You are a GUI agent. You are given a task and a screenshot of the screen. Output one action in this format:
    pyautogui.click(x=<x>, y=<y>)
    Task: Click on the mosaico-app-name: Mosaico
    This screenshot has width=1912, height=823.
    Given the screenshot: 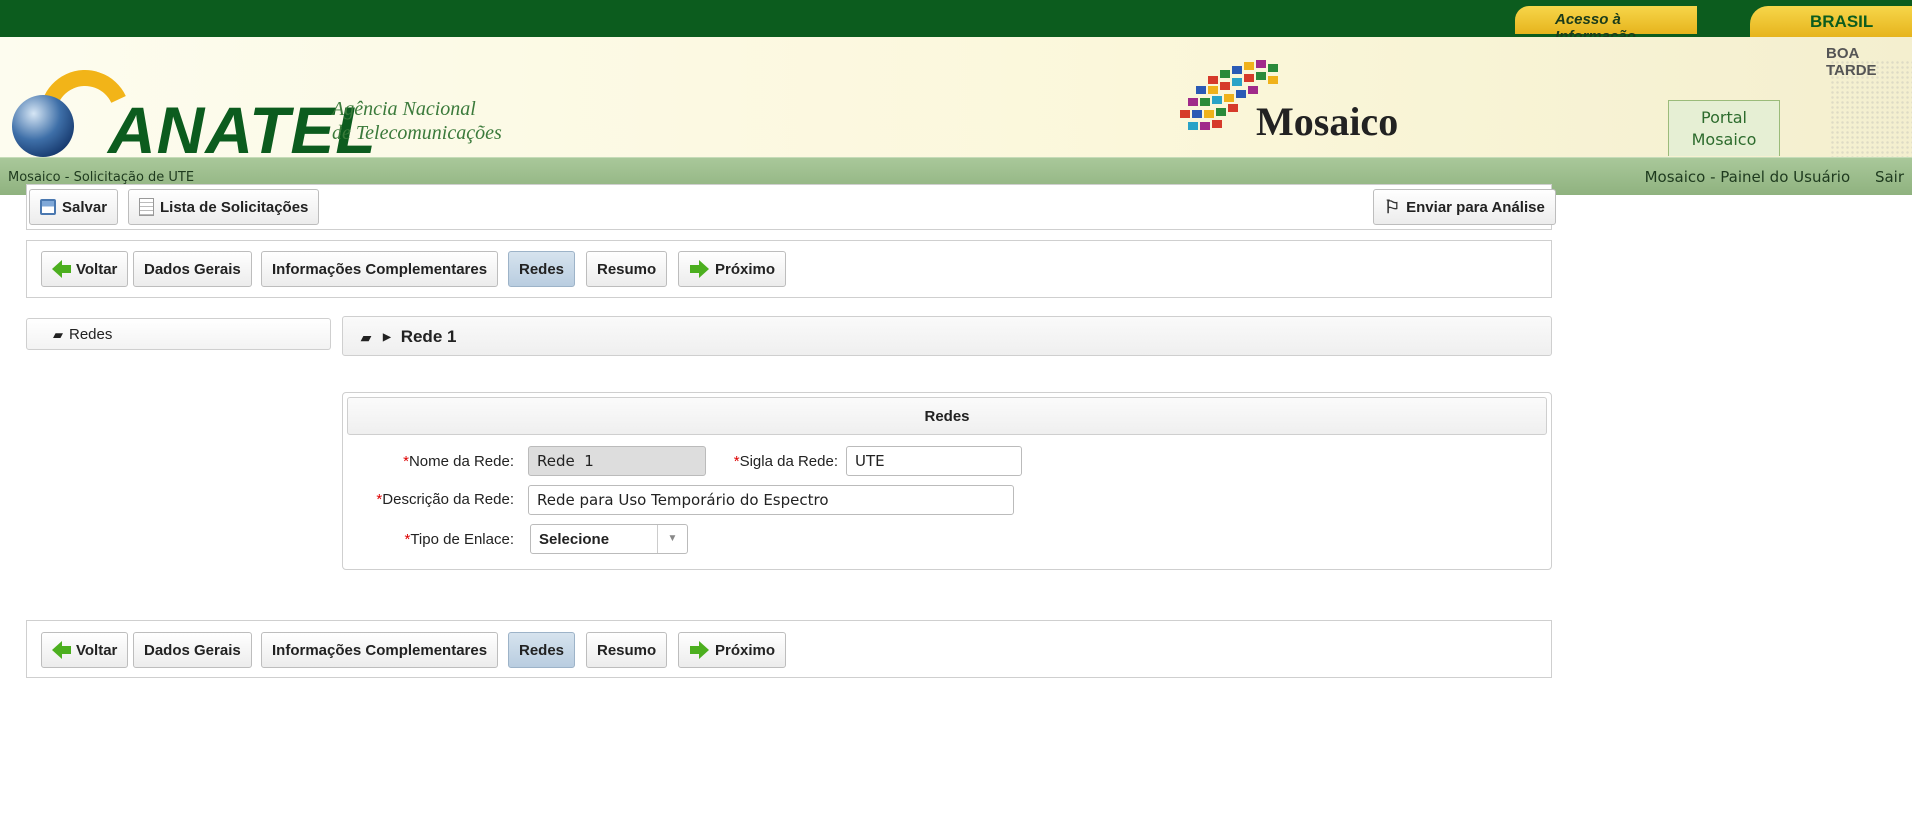 What is the action you would take?
    pyautogui.click(x=1327, y=121)
    